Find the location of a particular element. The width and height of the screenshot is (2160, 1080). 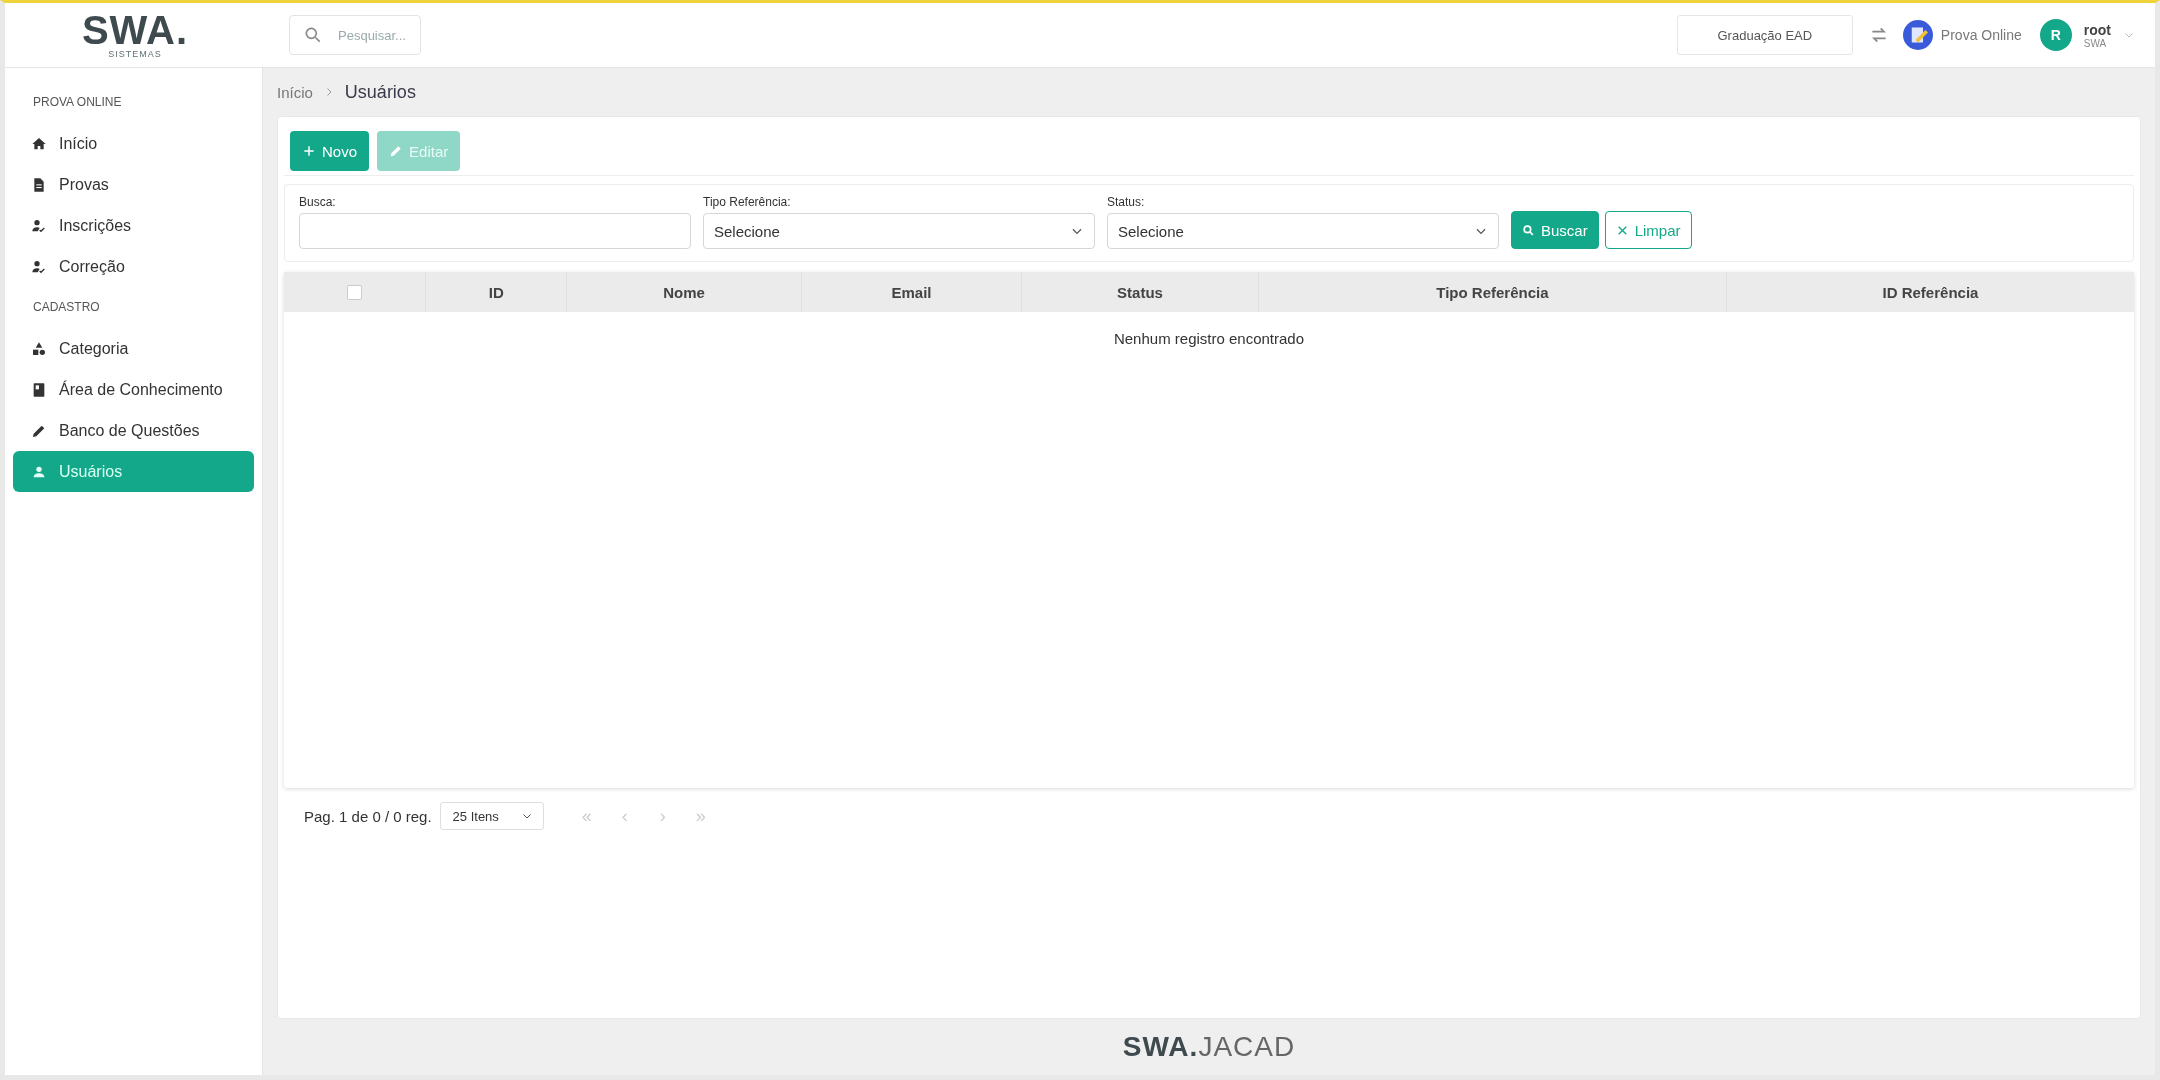

shapes-icon is located at coordinates (39, 348).